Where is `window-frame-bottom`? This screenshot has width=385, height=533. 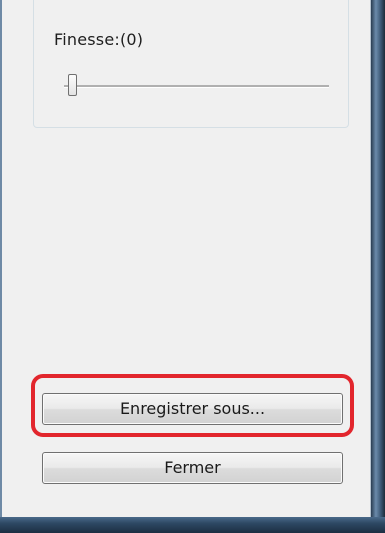 window-frame-bottom is located at coordinates (192, 525).